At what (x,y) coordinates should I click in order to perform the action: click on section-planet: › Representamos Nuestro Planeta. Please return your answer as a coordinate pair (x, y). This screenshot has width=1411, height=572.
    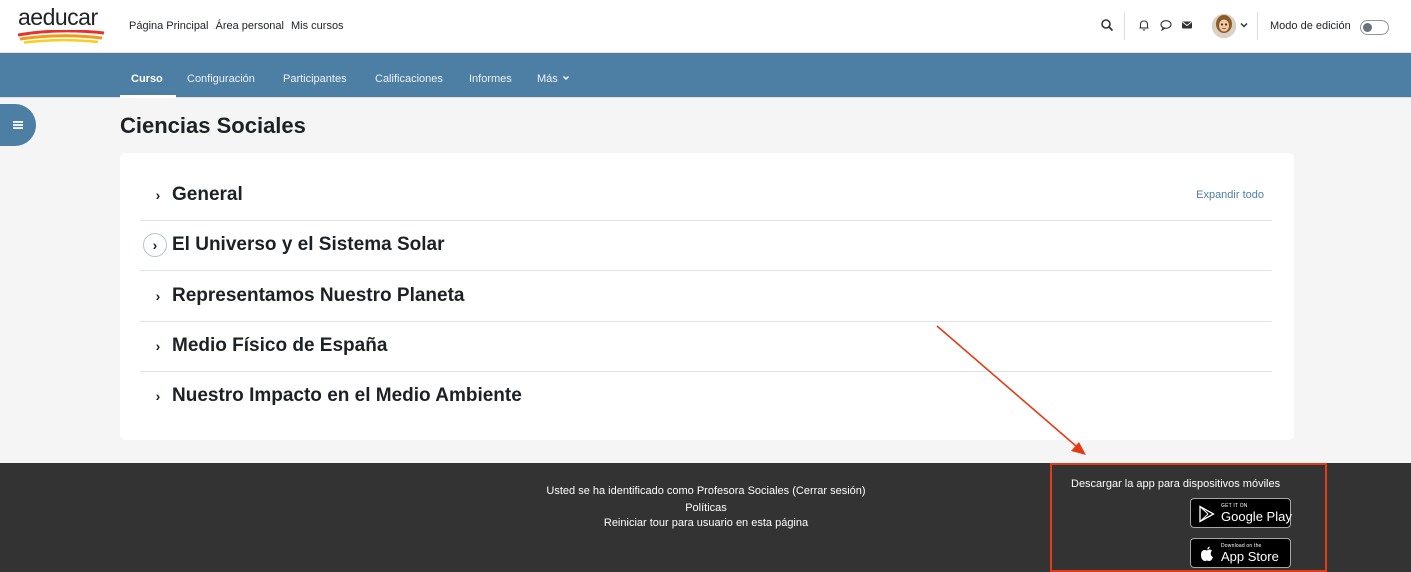
    Looking at the image, I should click on (706, 297).